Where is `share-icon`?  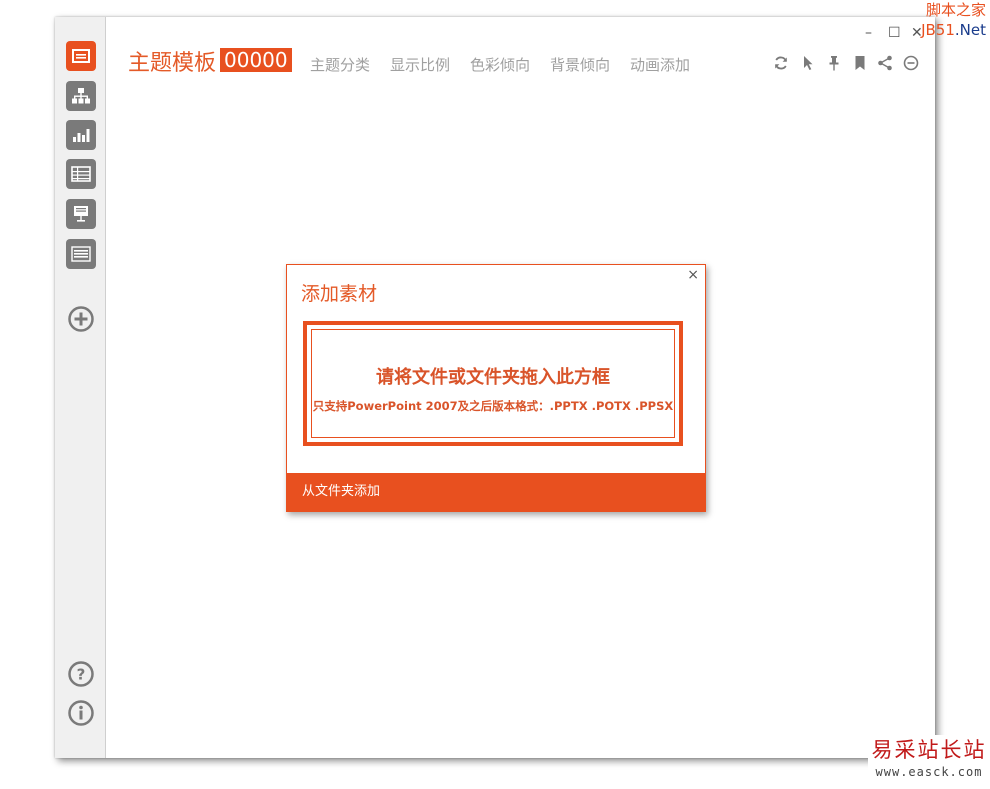
share-icon is located at coordinates (885, 63).